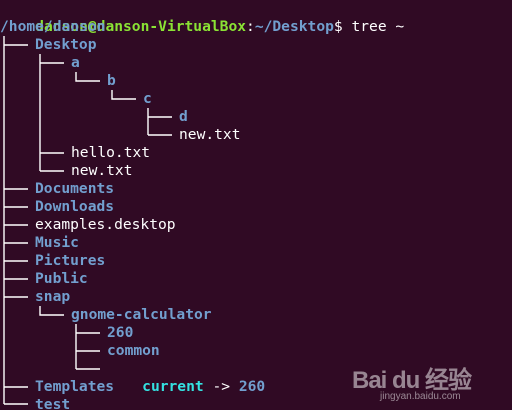  What do you see at coordinates (53, 403) in the screenshot?
I see `tree-entry-test: test` at bounding box center [53, 403].